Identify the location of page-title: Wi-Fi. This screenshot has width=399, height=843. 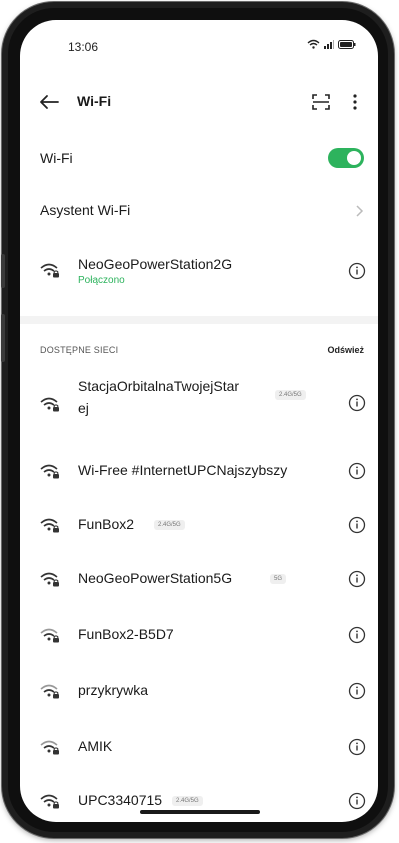
(94, 101).